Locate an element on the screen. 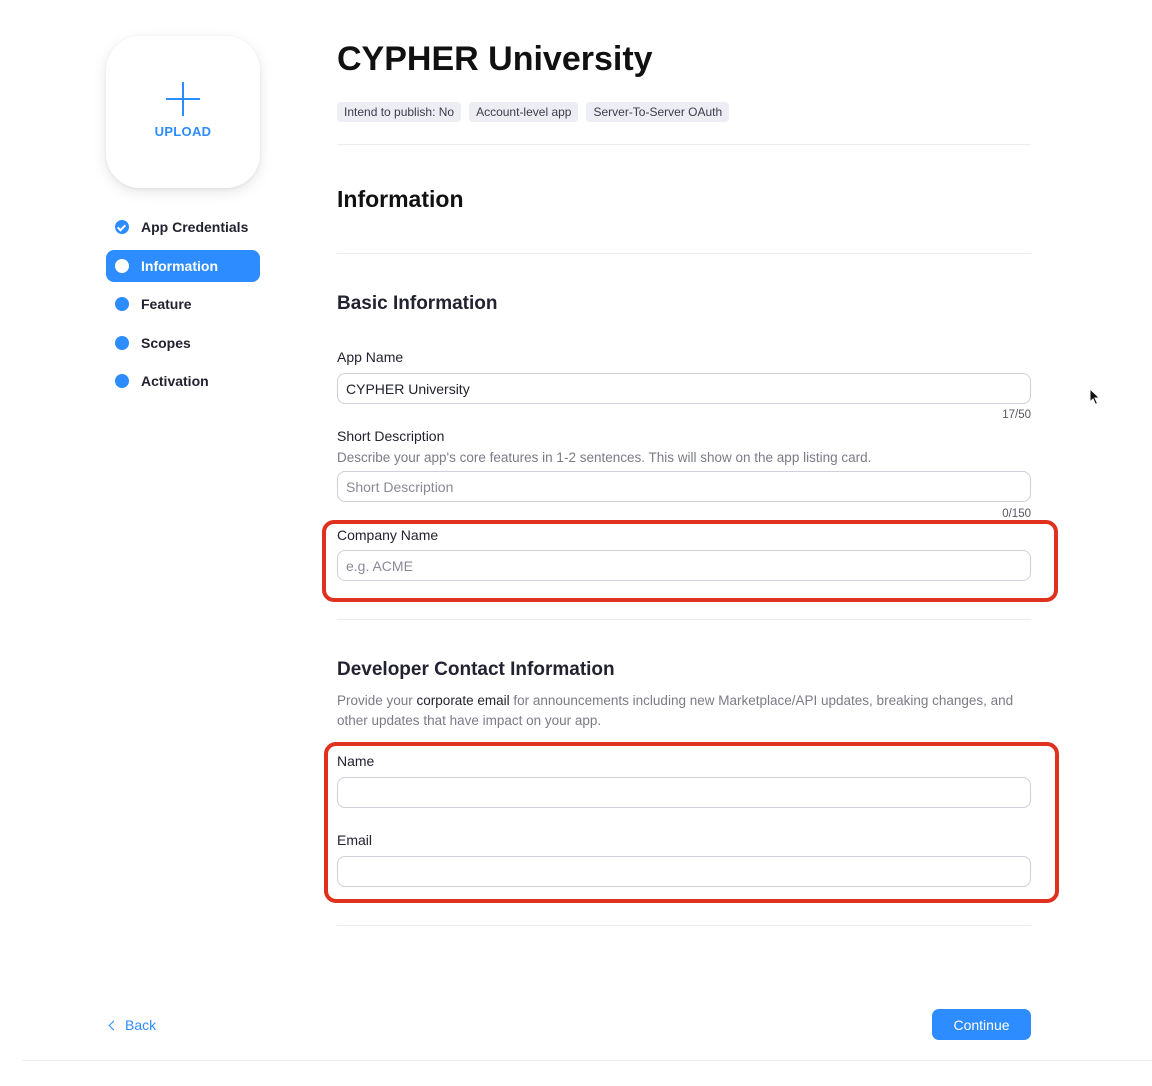  nav-item-activation: Activation is located at coordinates (183, 381).